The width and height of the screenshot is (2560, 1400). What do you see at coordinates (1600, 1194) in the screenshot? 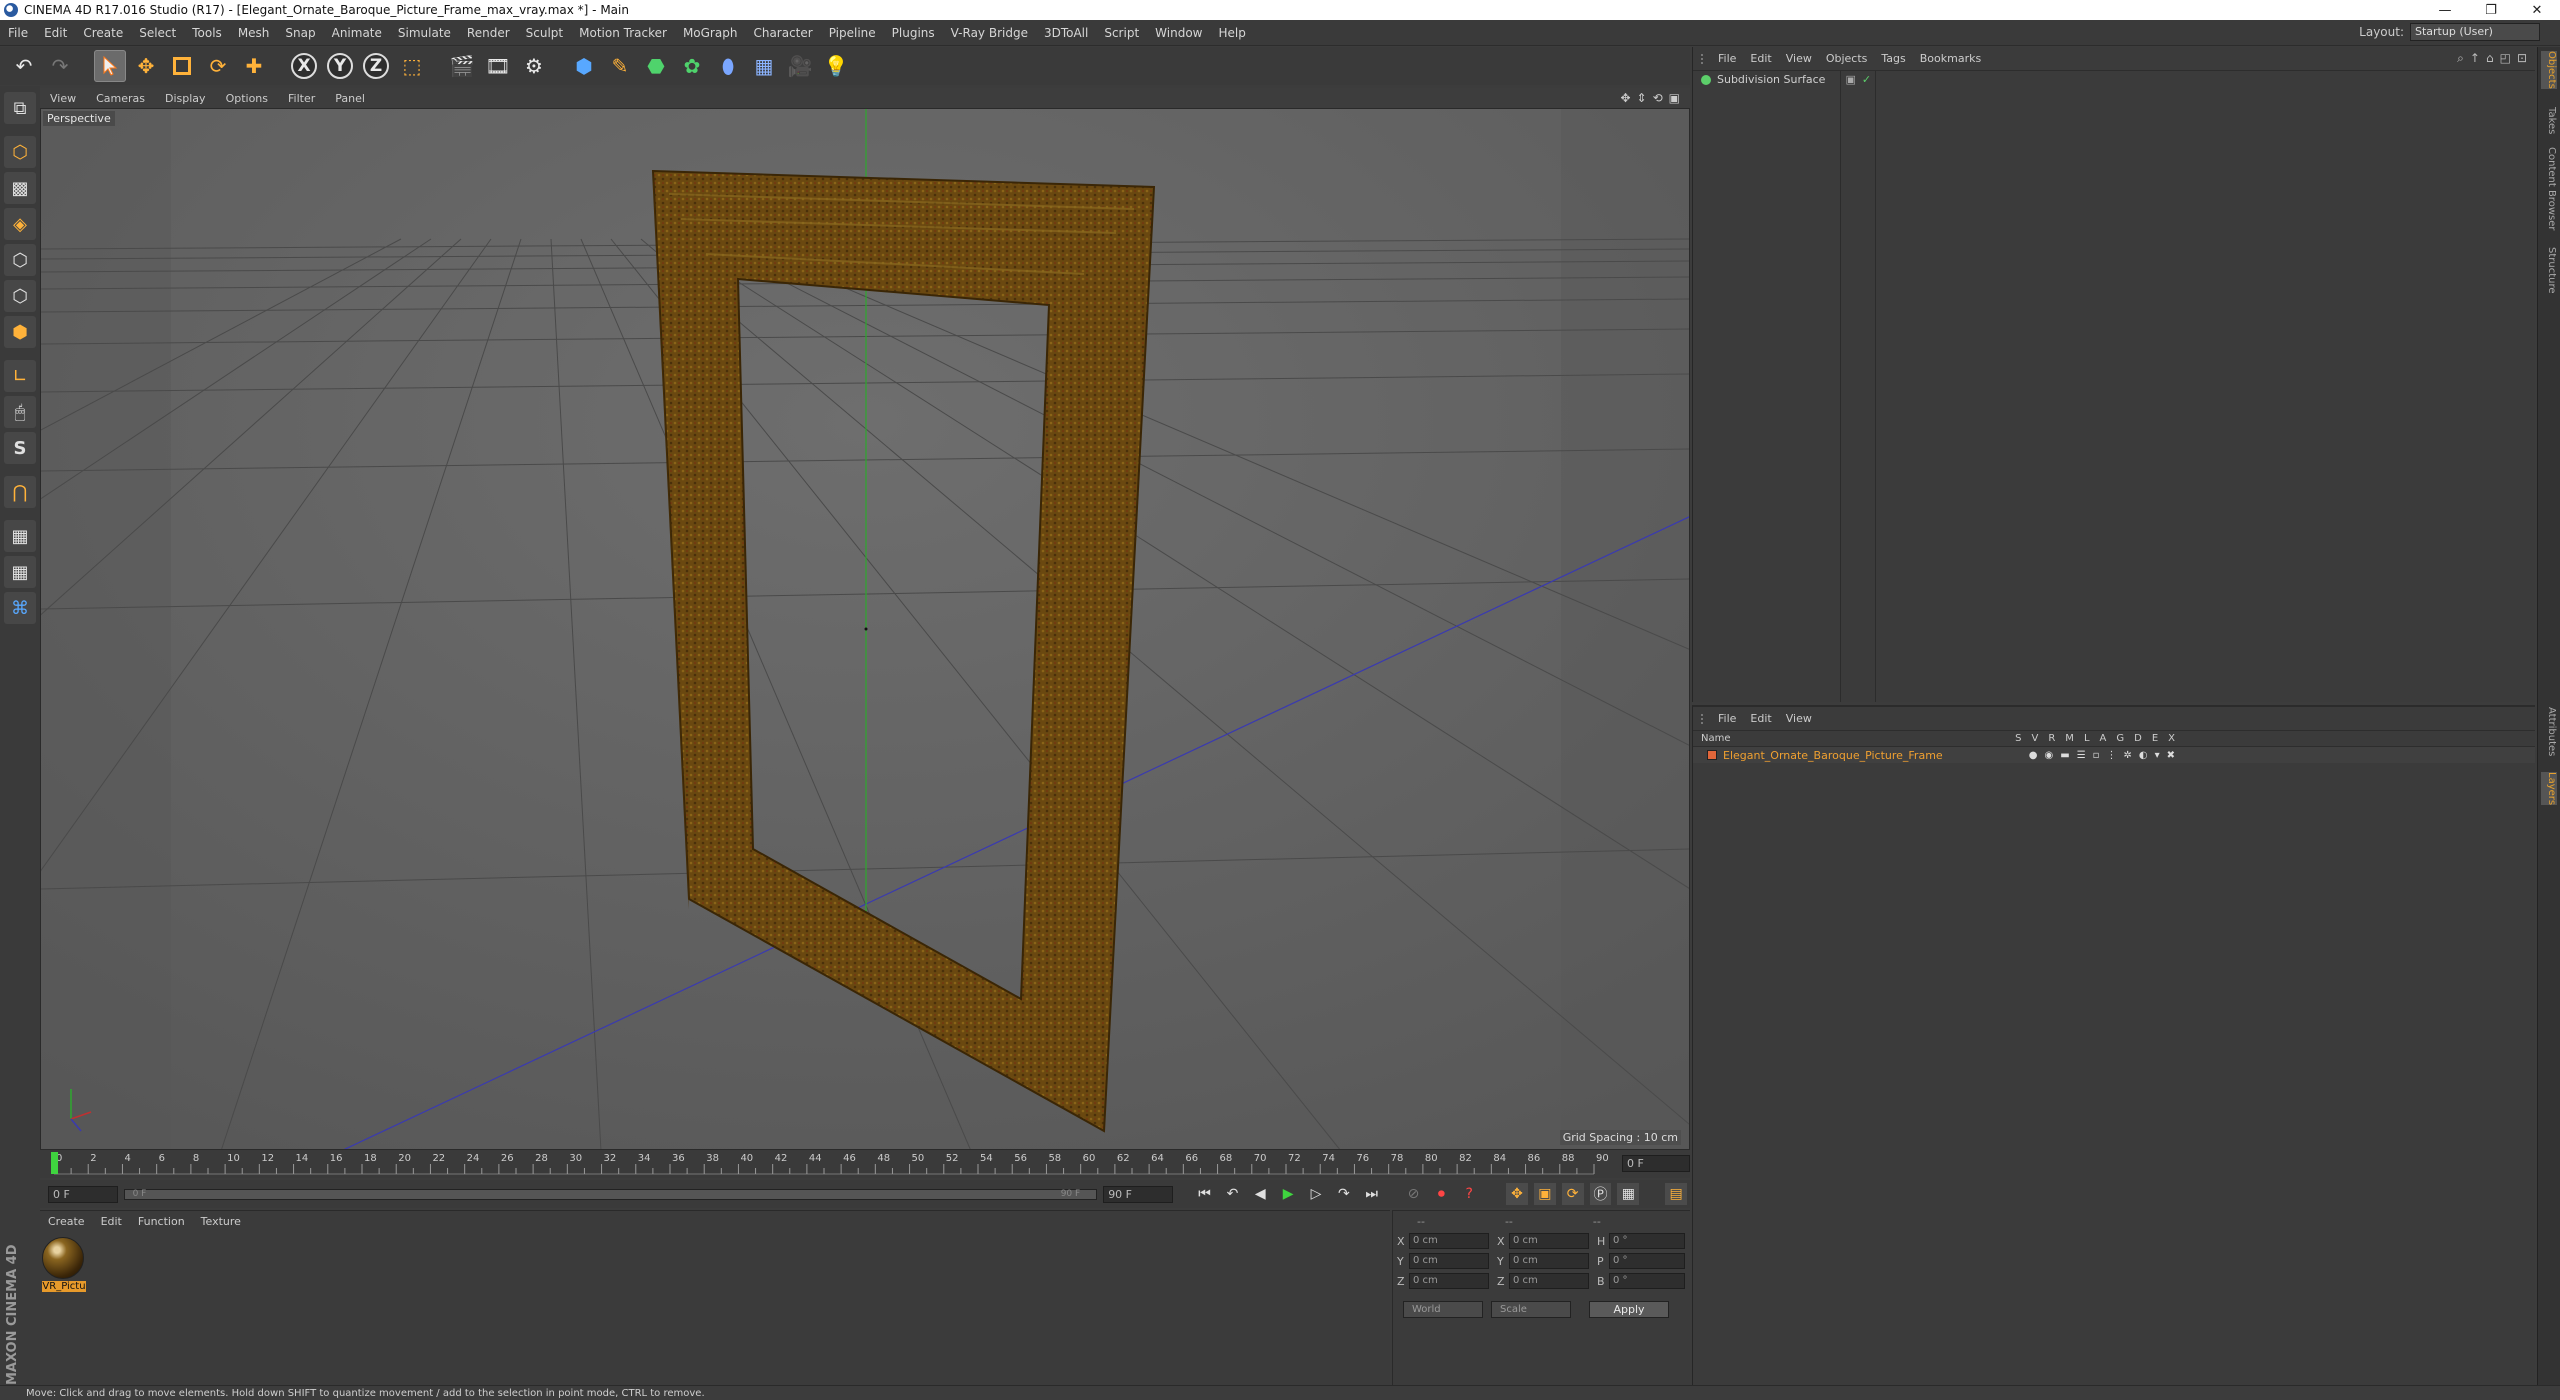
I see `key-parameter-icon: Ⓟ` at bounding box center [1600, 1194].